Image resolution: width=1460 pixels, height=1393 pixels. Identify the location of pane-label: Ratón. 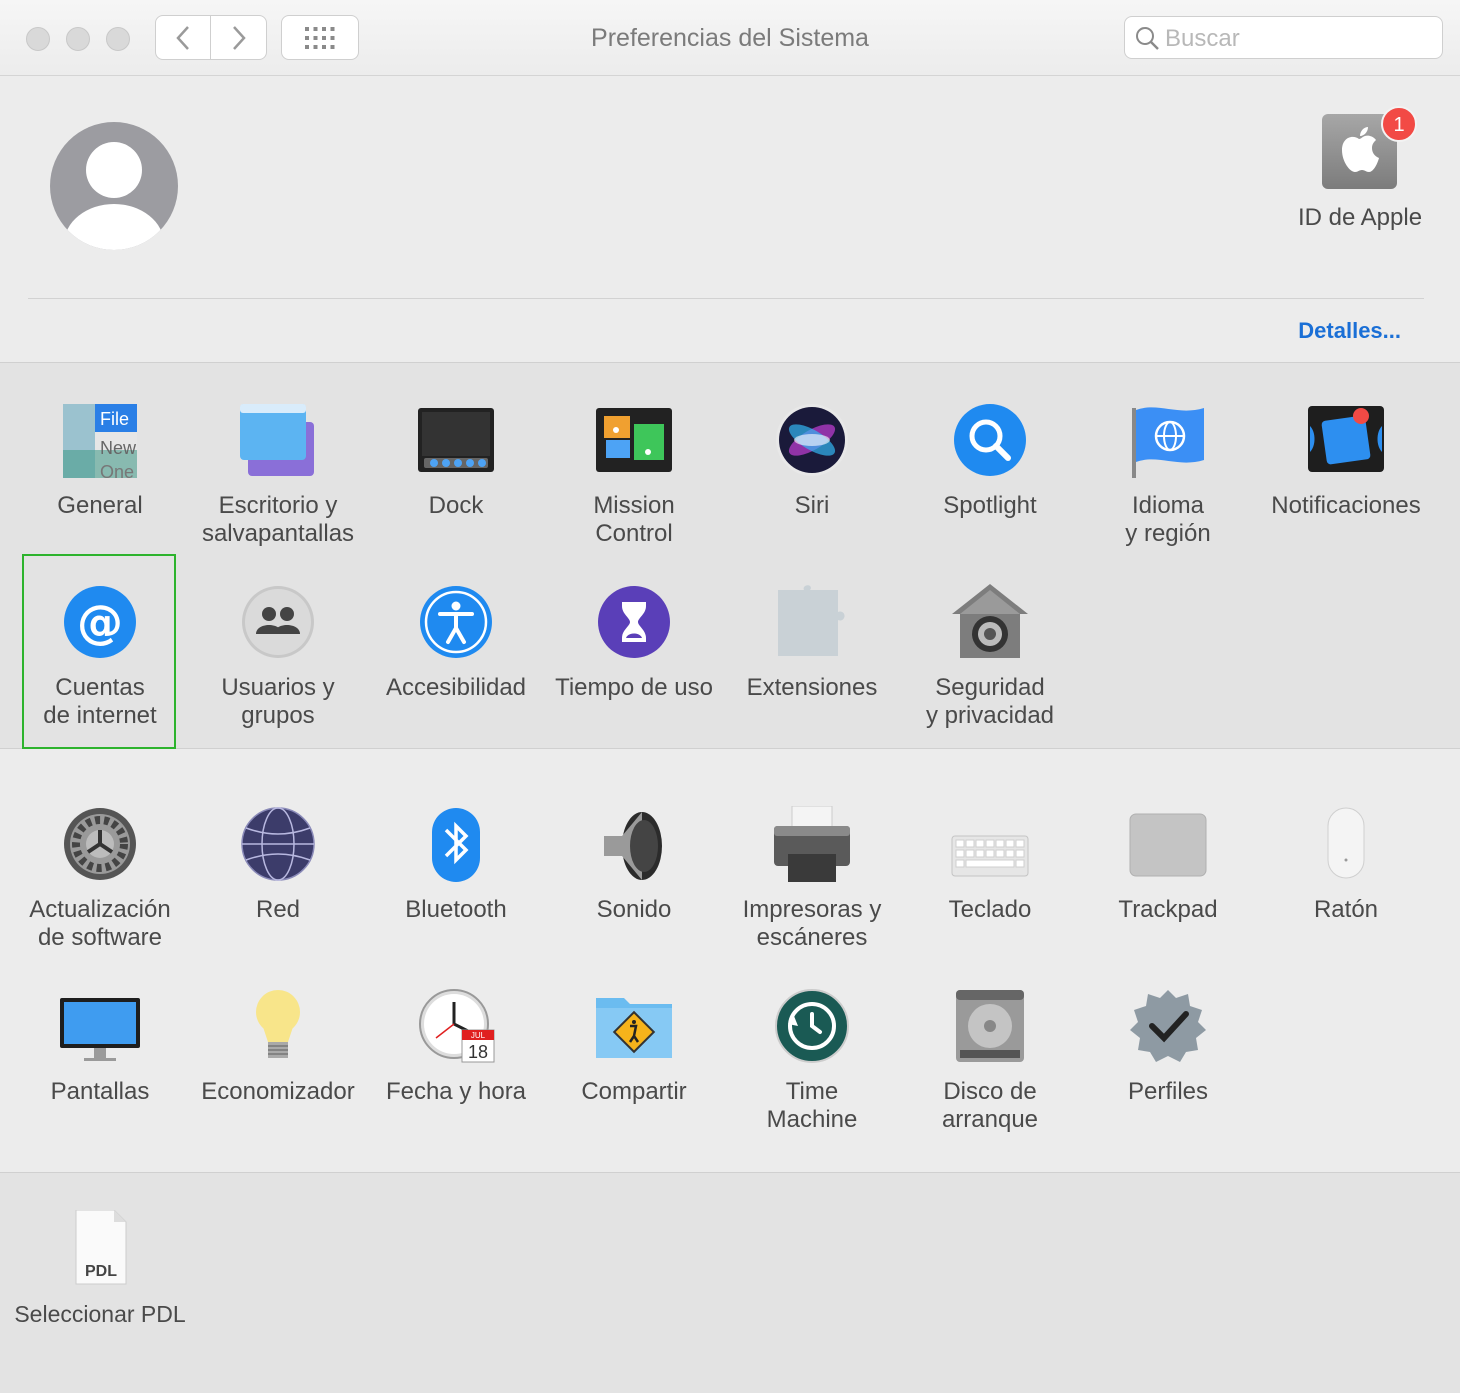
(1346, 909).